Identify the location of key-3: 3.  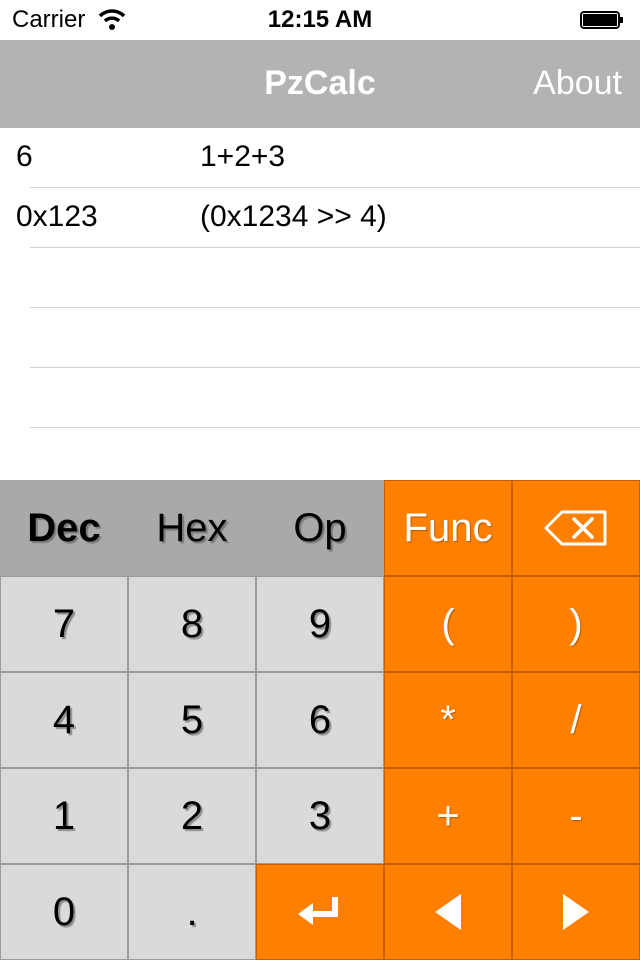
(320, 816).